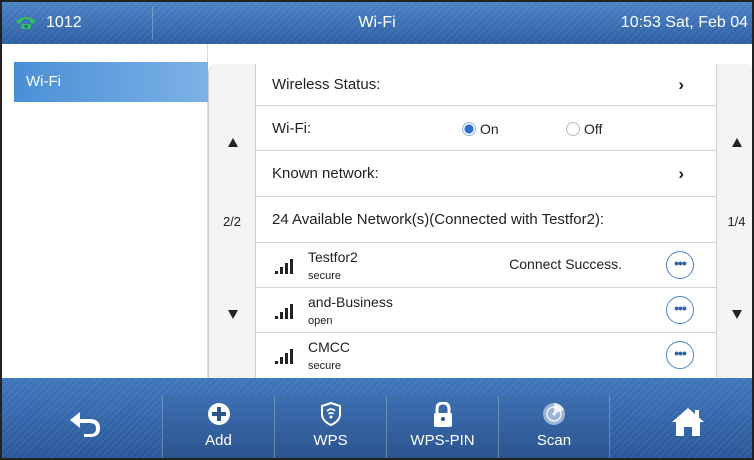 Image resolution: width=754 pixels, height=460 pixels. What do you see at coordinates (233, 142) in the screenshot?
I see `menu-page-up-icon` at bounding box center [233, 142].